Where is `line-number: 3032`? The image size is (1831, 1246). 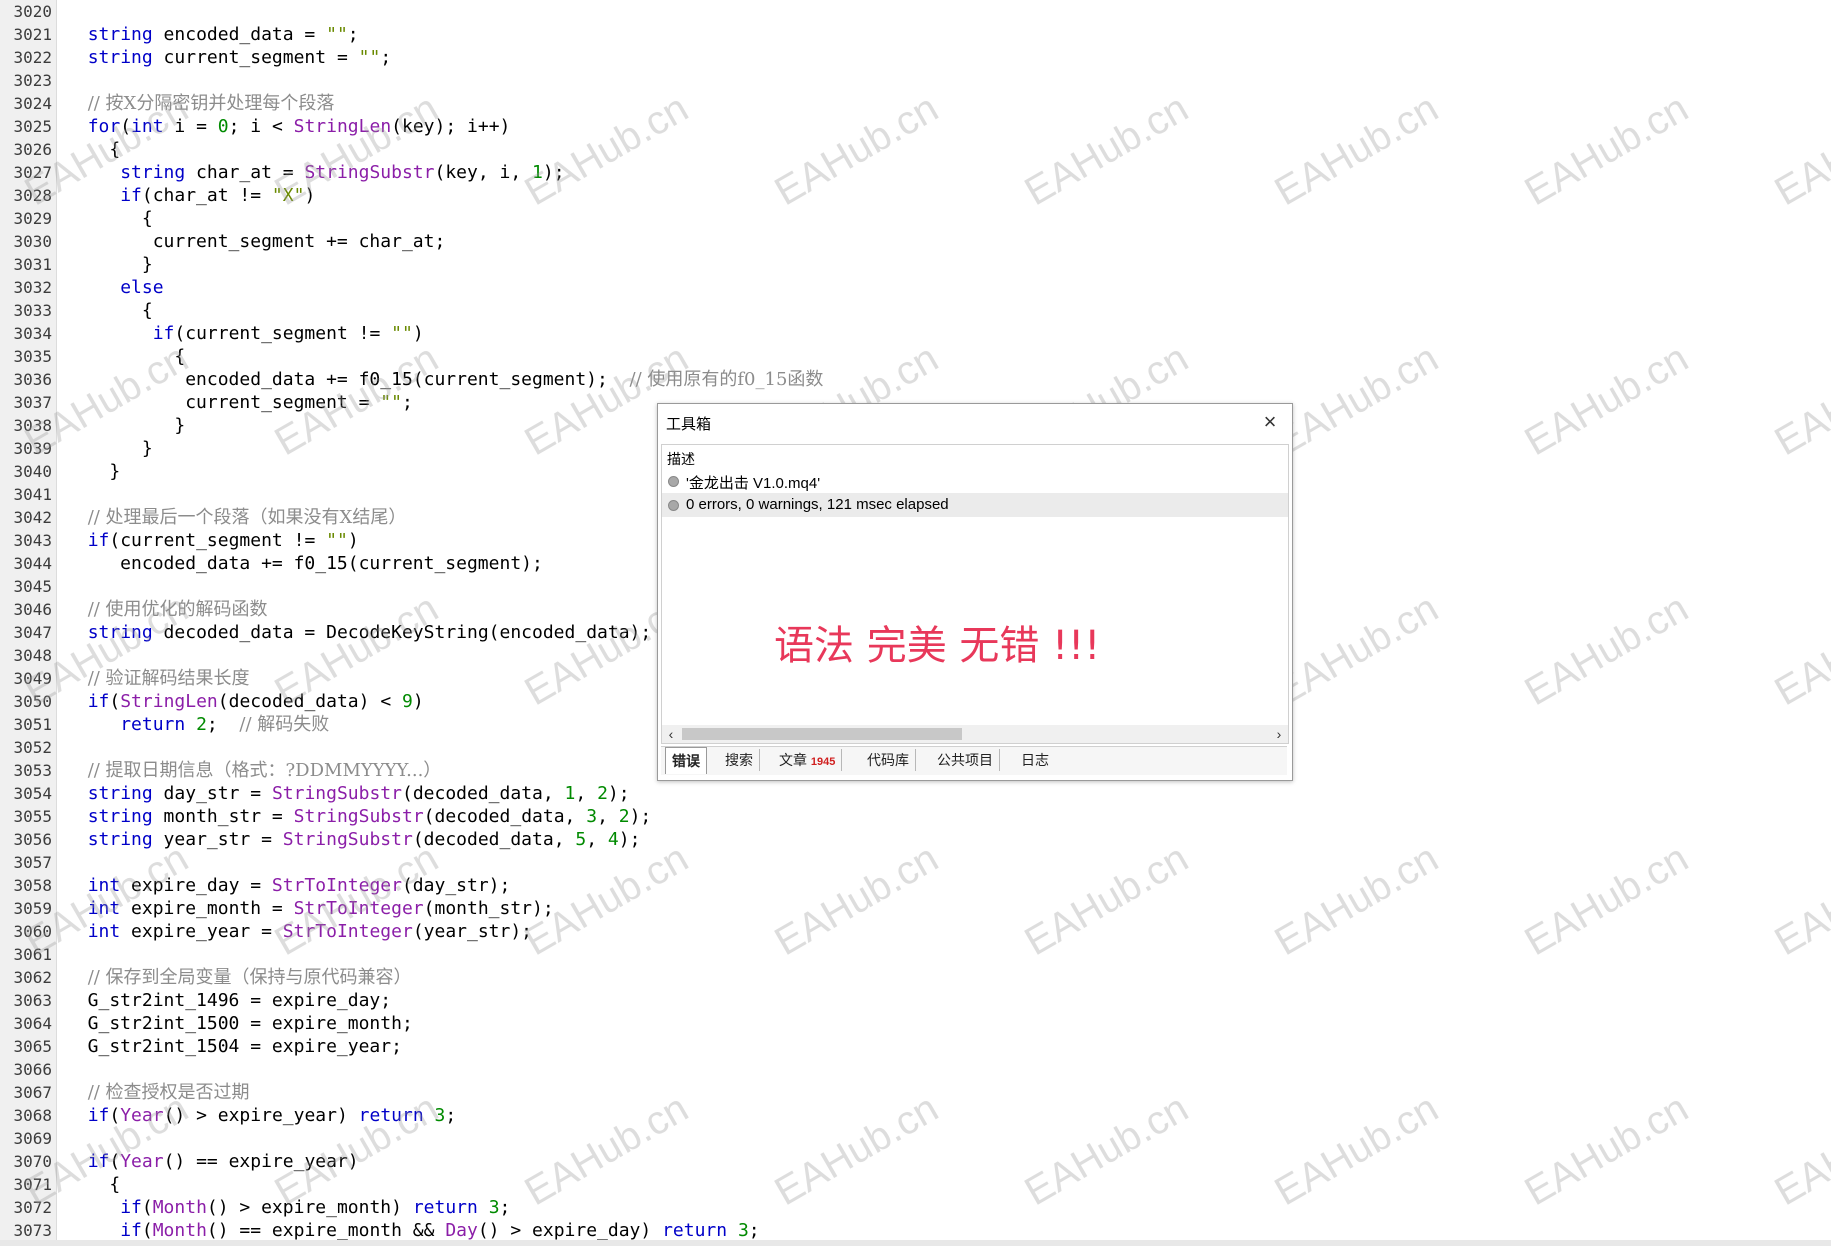
line-number: 3032 is located at coordinates (32, 287).